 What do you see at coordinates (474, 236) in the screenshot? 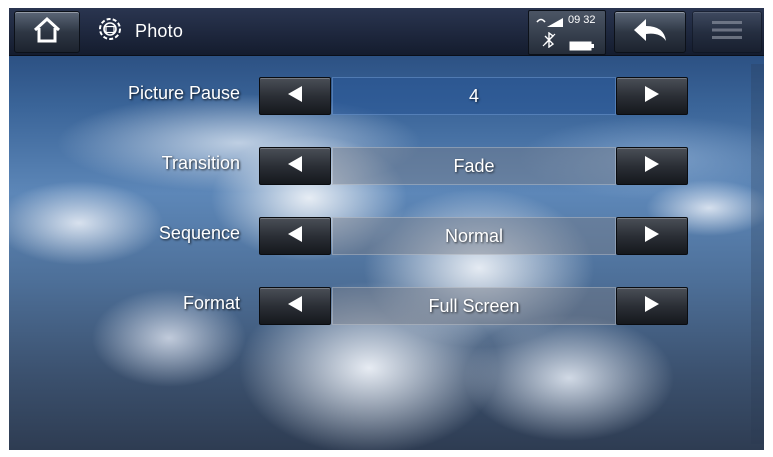
I see `setting-value: Normal` at bounding box center [474, 236].